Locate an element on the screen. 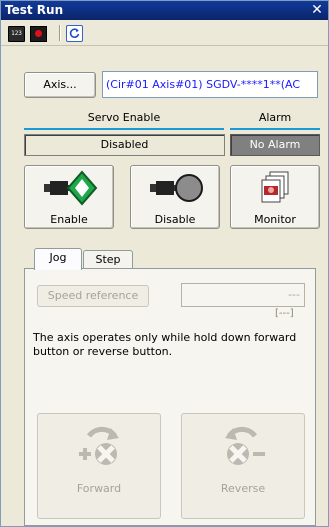  reverse-jog-icon is located at coordinates (245, 445).